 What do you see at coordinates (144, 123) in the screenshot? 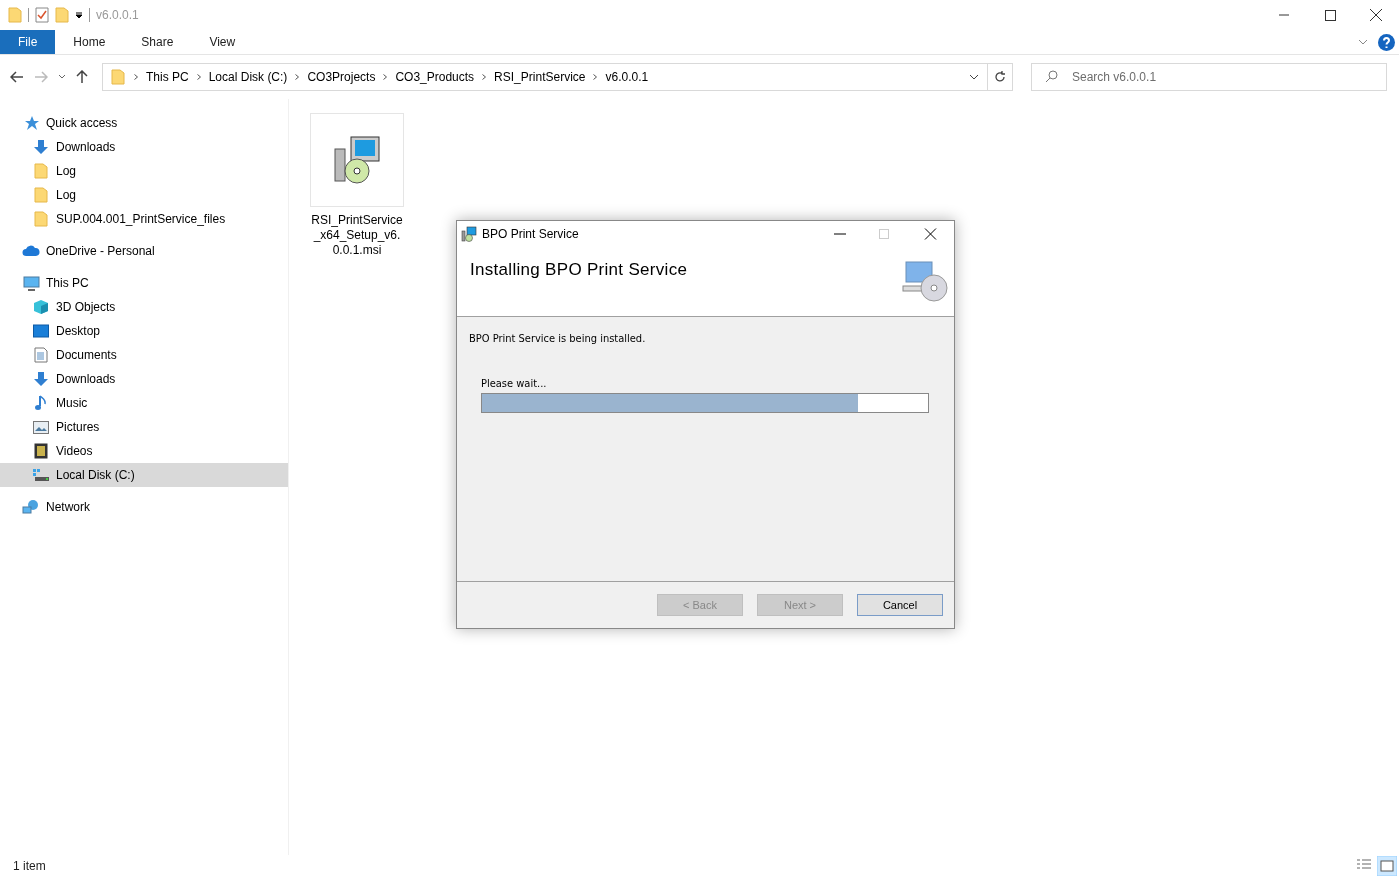
I see `nav-item: Quick access` at bounding box center [144, 123].